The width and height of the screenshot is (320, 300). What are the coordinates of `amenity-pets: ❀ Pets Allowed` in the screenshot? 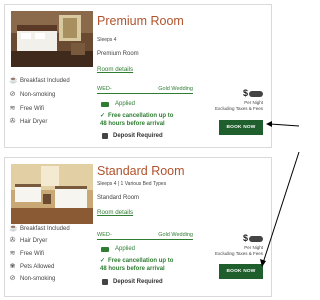 It's located at (32, 266).